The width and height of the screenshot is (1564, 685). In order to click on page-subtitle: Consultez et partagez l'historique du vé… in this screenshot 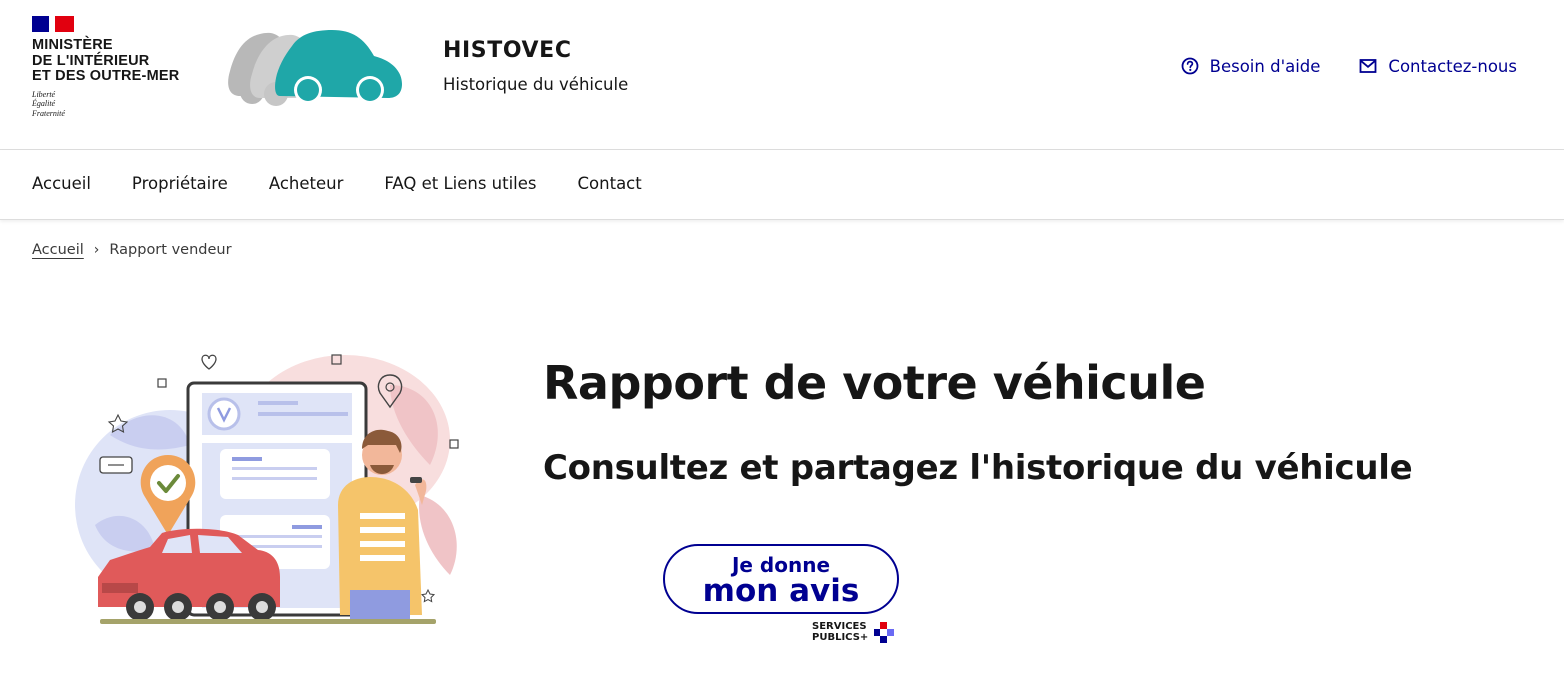, I will do `click(978, 468)`.